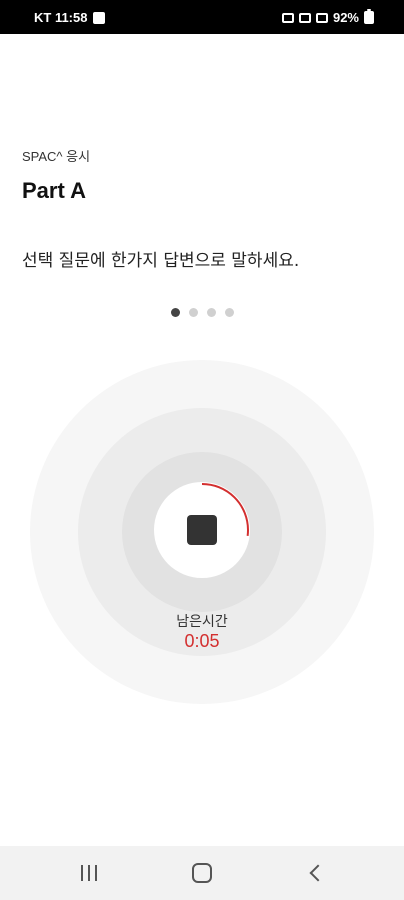 The height and width of the screenshot is (900, 404). Describe the element at coordinates (54, 190) in the screenshot. I see `page-title: Part A` at that location.